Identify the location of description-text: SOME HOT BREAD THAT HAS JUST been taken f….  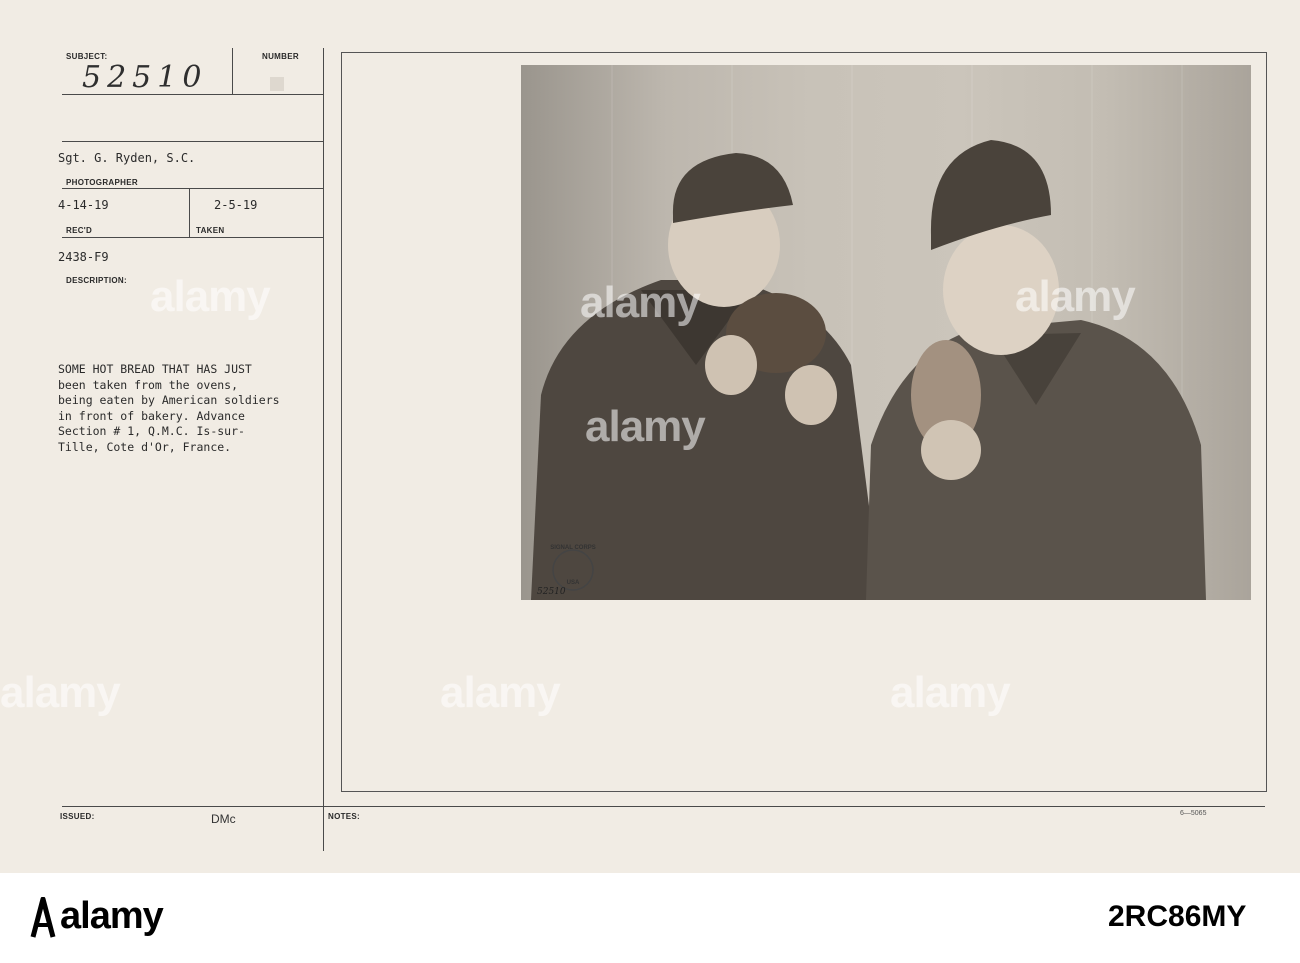
(203, 408).